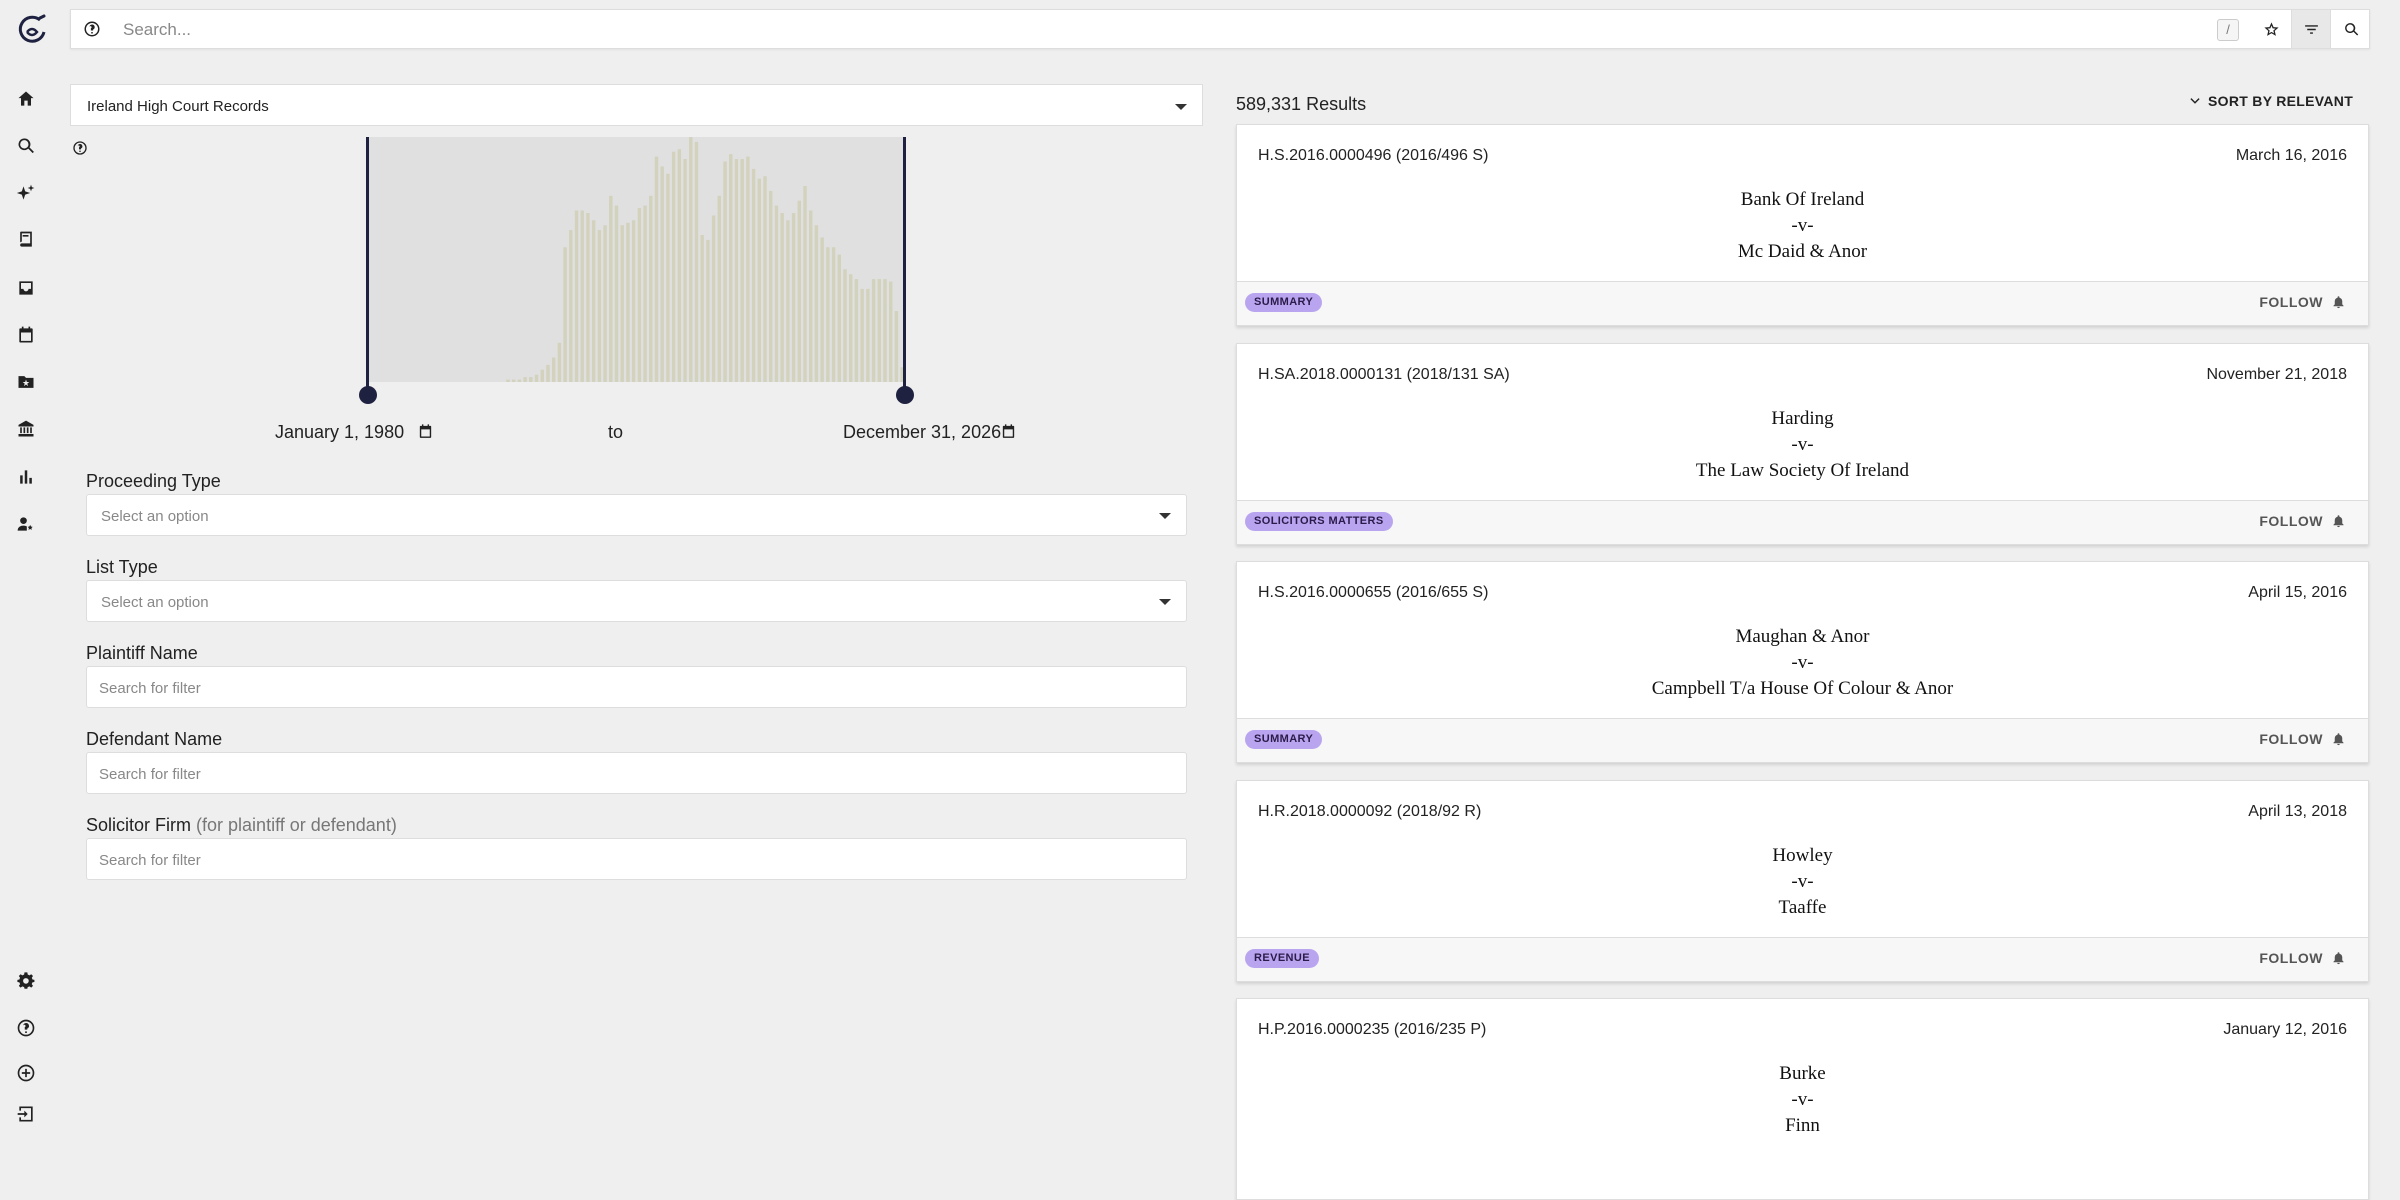  What do you see at coordinates (178, 106) in the screenshot?
I see `court-selector-value: Ireland High Court Records` at bounding box center [178, 106].